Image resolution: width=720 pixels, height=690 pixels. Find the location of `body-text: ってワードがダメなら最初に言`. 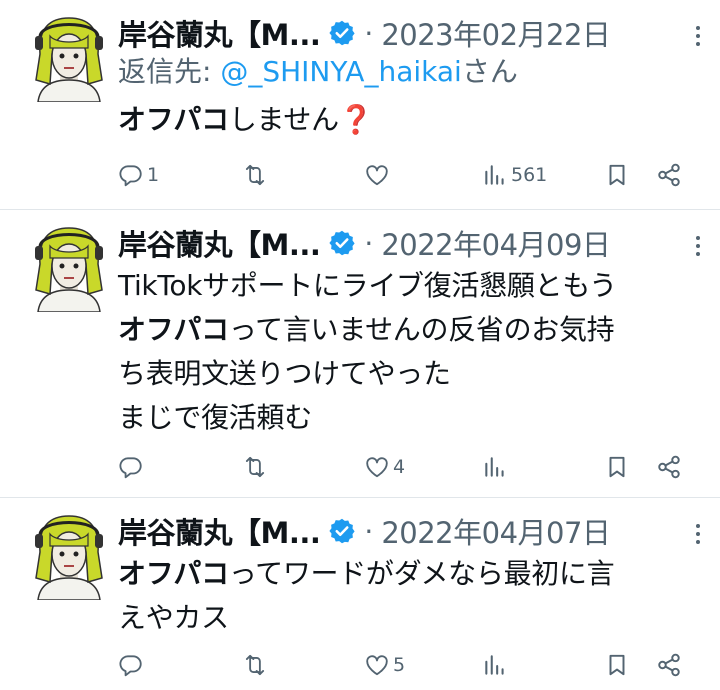

body-text: ってワードがダメなら最初に言 is located at coordinates (421, 573).